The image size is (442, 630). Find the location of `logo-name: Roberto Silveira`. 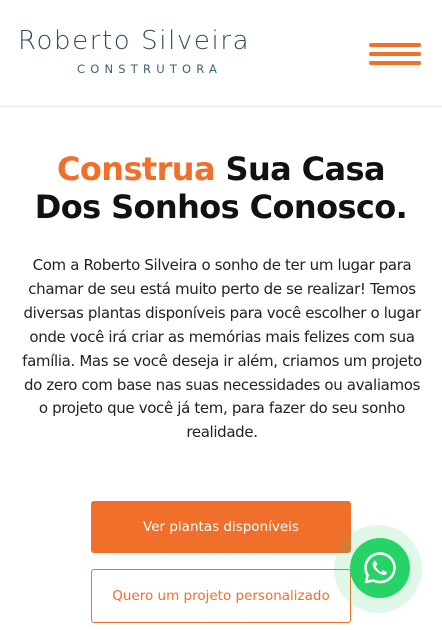

logo-name: Roberto Silveira is located at coordinates (134, 41).